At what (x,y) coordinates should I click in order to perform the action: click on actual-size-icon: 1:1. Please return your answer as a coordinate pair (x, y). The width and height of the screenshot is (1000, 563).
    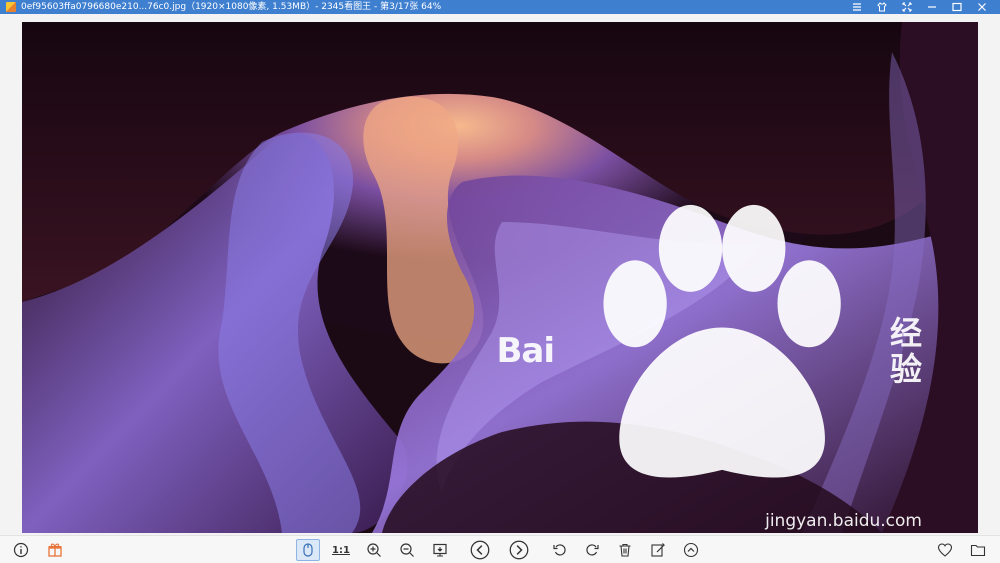
    Looking at the image, I should click on (341, 550).